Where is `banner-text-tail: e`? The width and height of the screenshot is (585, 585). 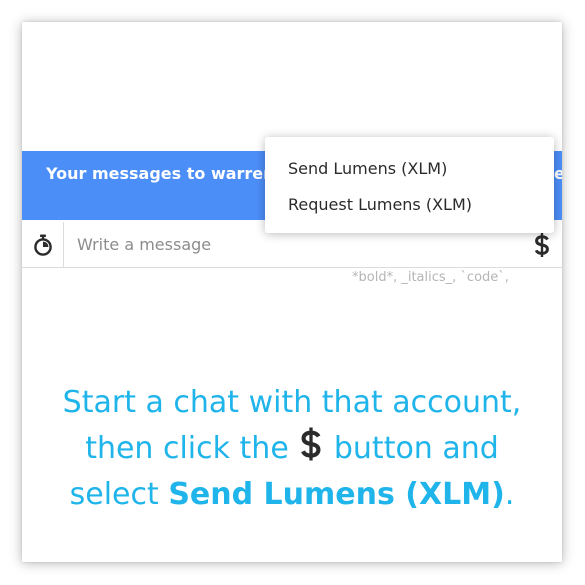 banner-text-tail: e is located at coordinates (558, 173).